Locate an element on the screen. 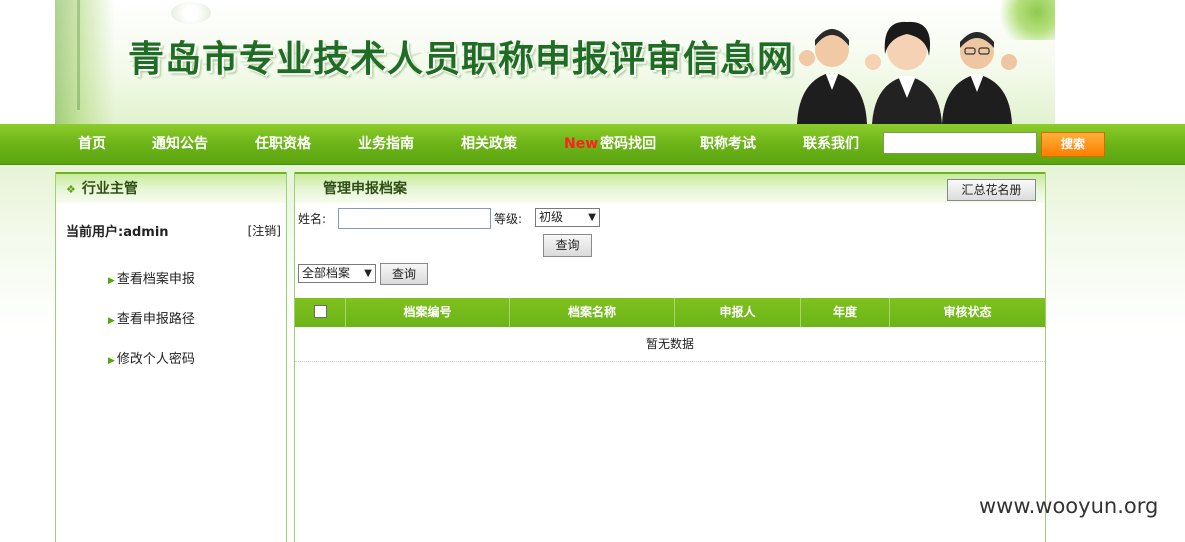  level-select-value: 初级 is located at coordinates (551, 217).